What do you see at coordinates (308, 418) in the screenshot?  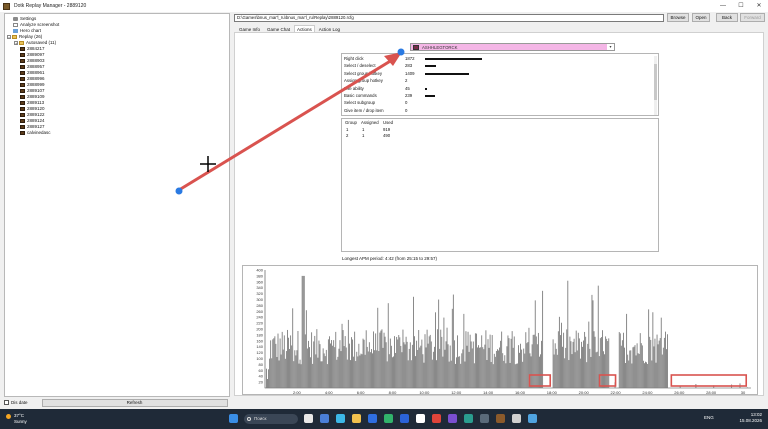 I see `task-view-icon` at bounding box center [308, 418].